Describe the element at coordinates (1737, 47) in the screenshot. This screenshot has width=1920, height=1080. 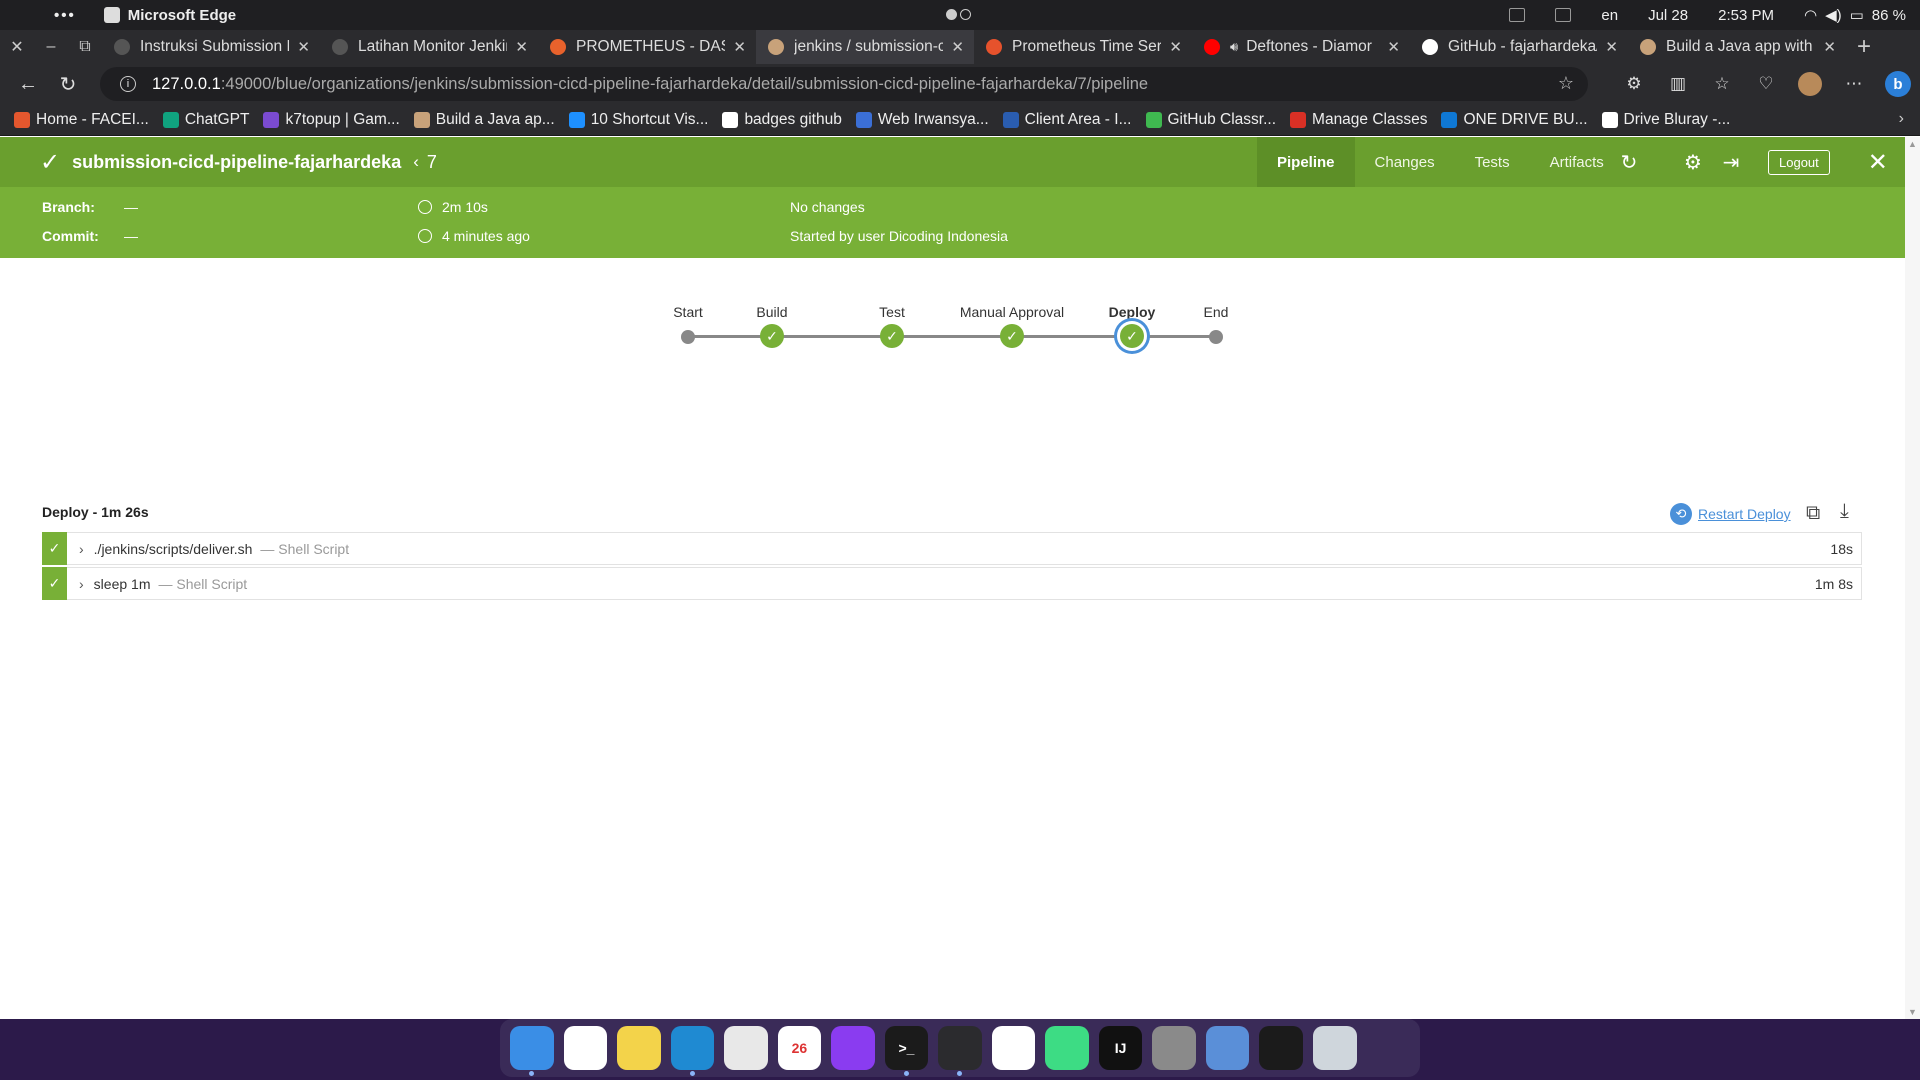
I see `browser-tab: Build a Java app with M ✕` at that location.